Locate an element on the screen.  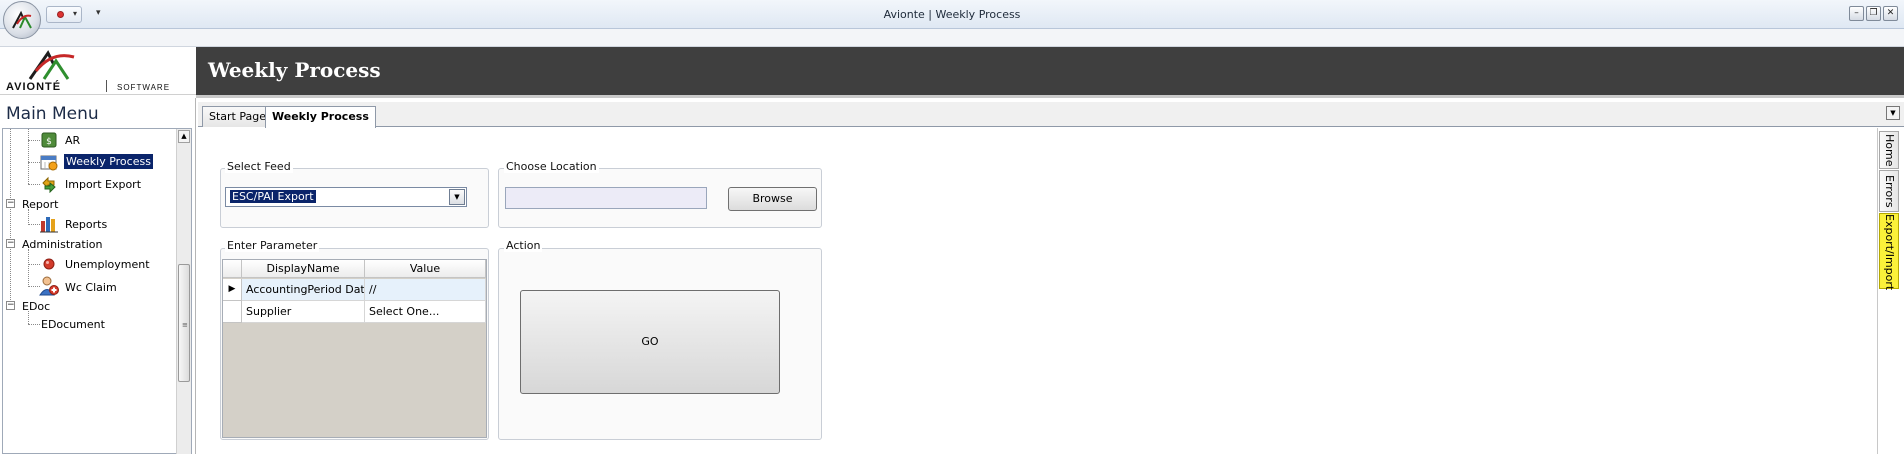
tree-scrollbar: ▲ ≡ is located at coordinates (183, 291).